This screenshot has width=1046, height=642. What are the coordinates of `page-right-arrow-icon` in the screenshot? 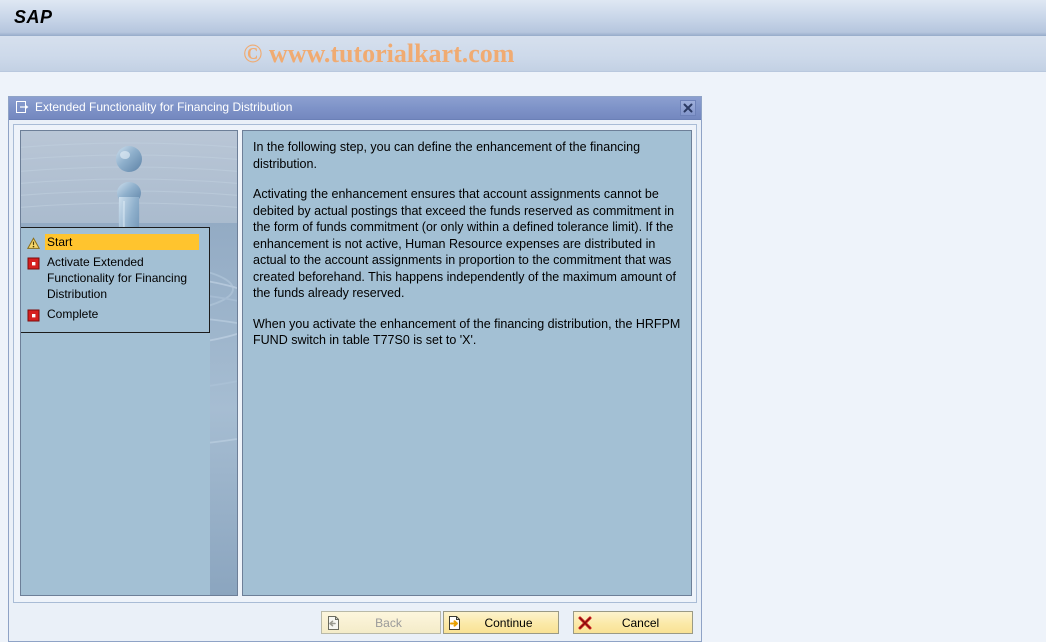 It's located at (455, 623).